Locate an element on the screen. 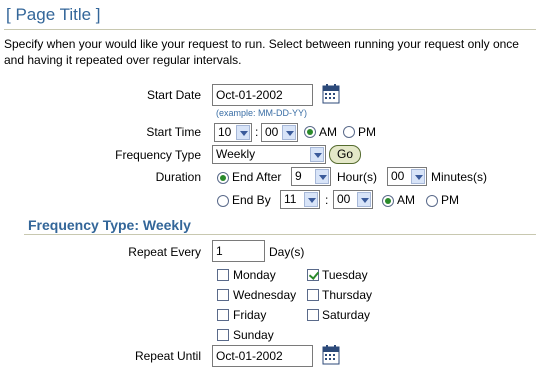  frequency-type-label: Frequency Type is located at coordinates (158, 155).